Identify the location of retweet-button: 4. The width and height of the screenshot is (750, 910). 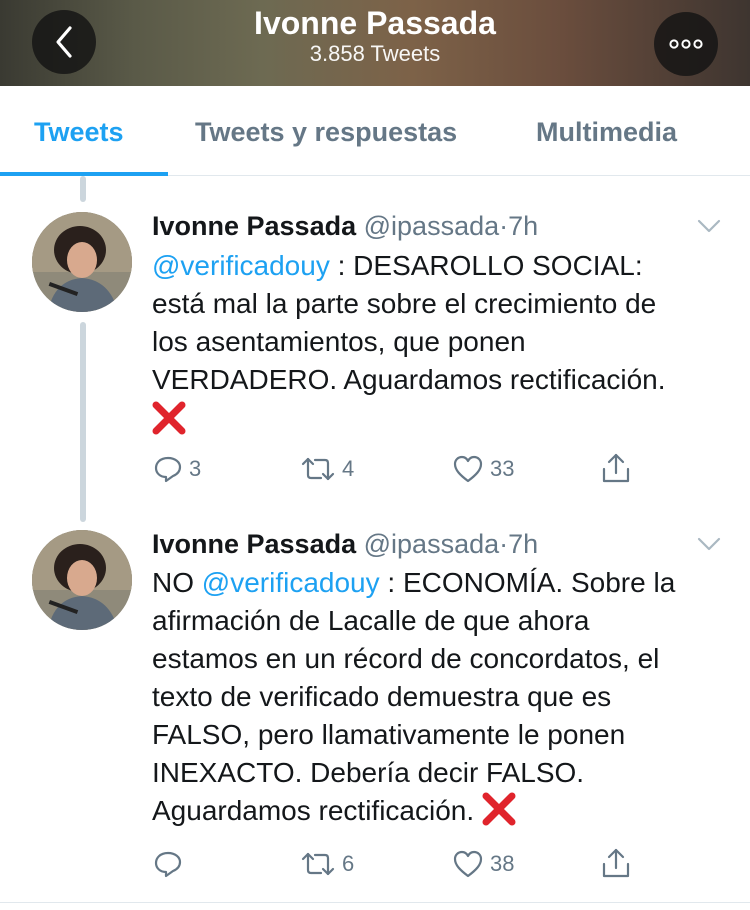
(327, 469).